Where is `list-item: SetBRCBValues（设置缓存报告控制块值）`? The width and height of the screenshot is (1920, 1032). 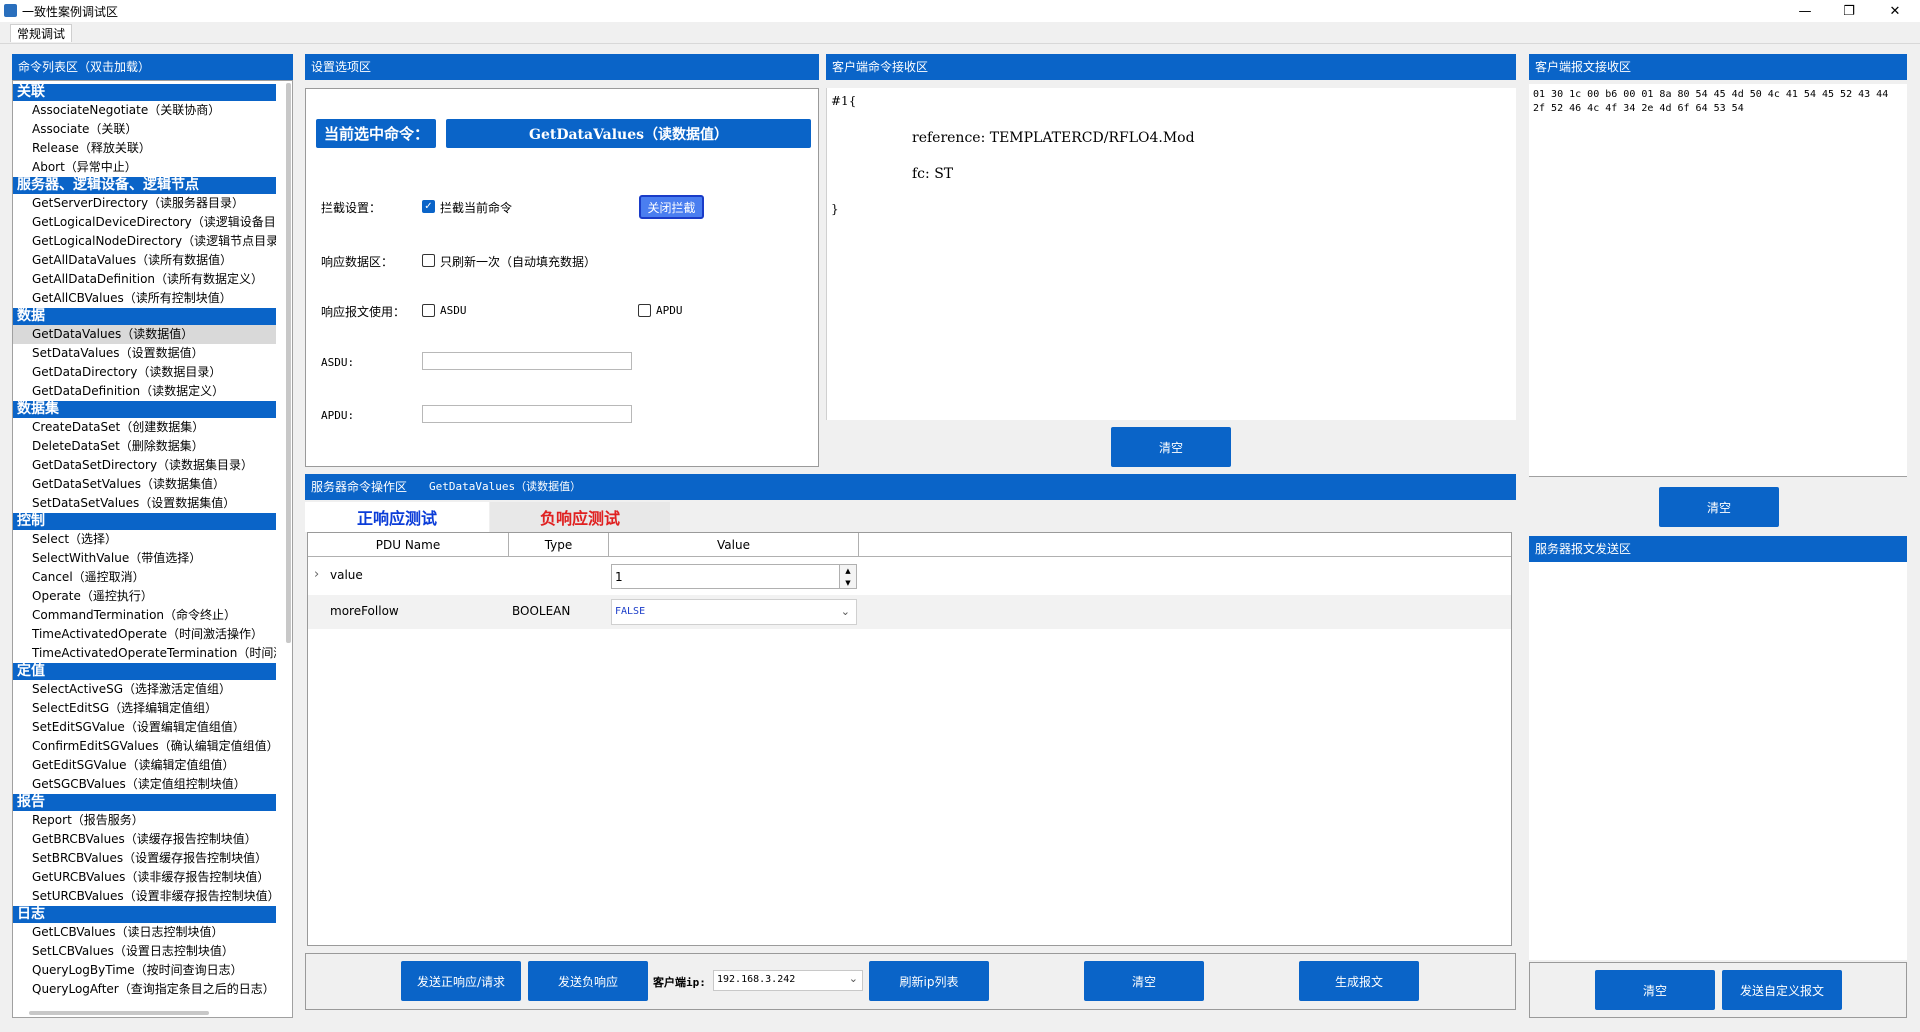
list-item: SetBRCBValues（设置缓存报告控制块值） is located at coordinates (144, 858).